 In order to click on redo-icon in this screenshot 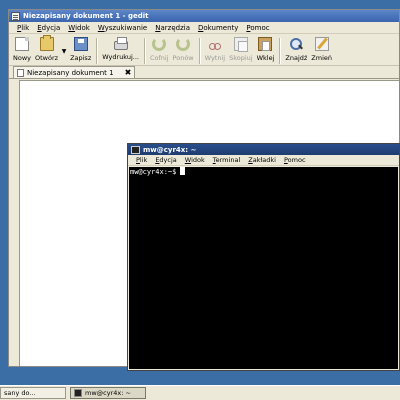, I will do `click(183, 44)`.